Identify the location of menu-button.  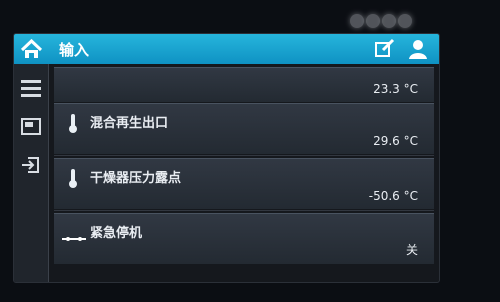
(31, 88).